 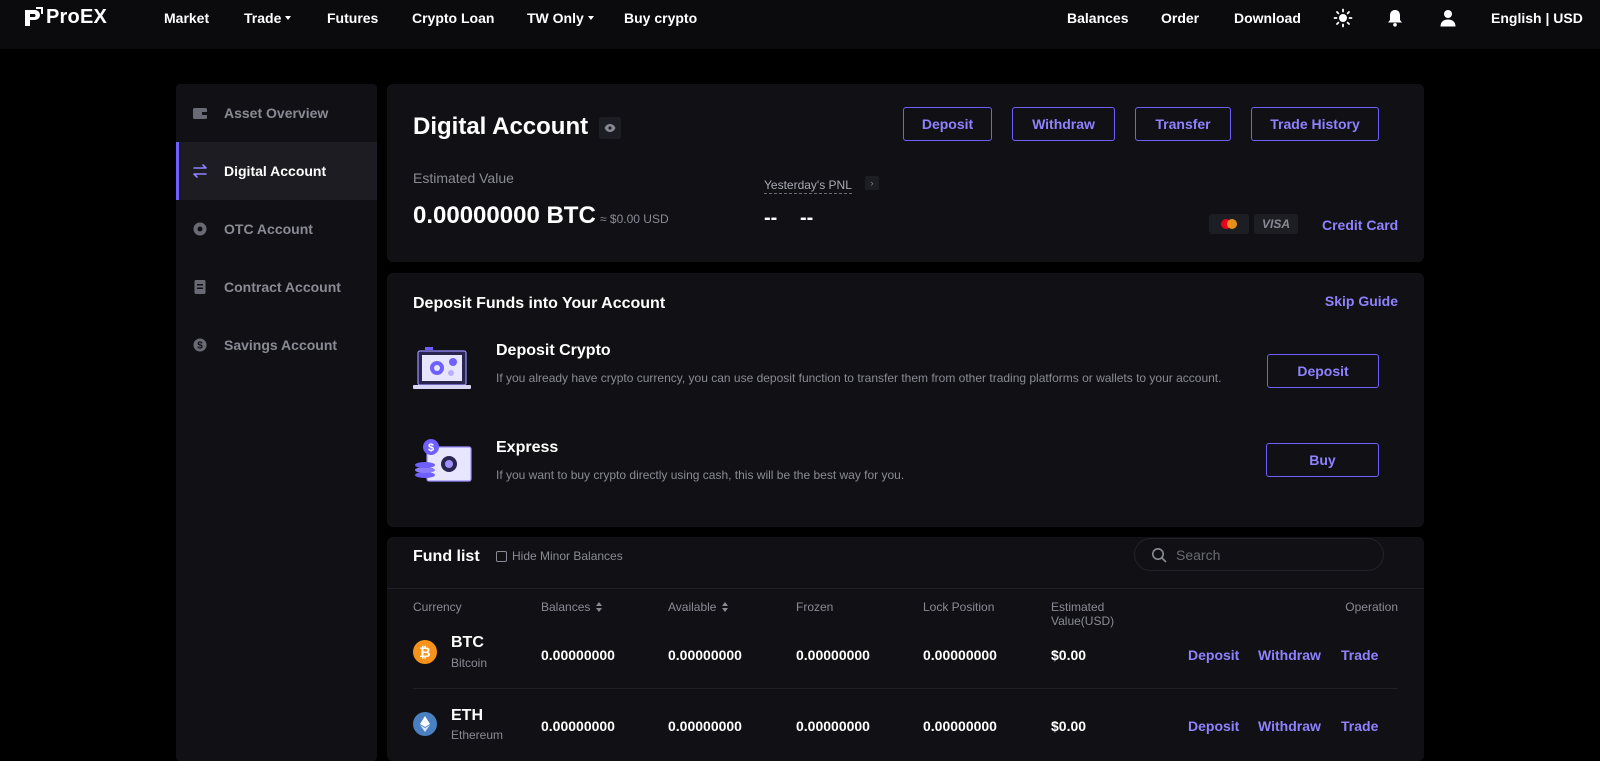 I want to click on deposit-crypto-illustration-icon, so click(x=442, y=368).